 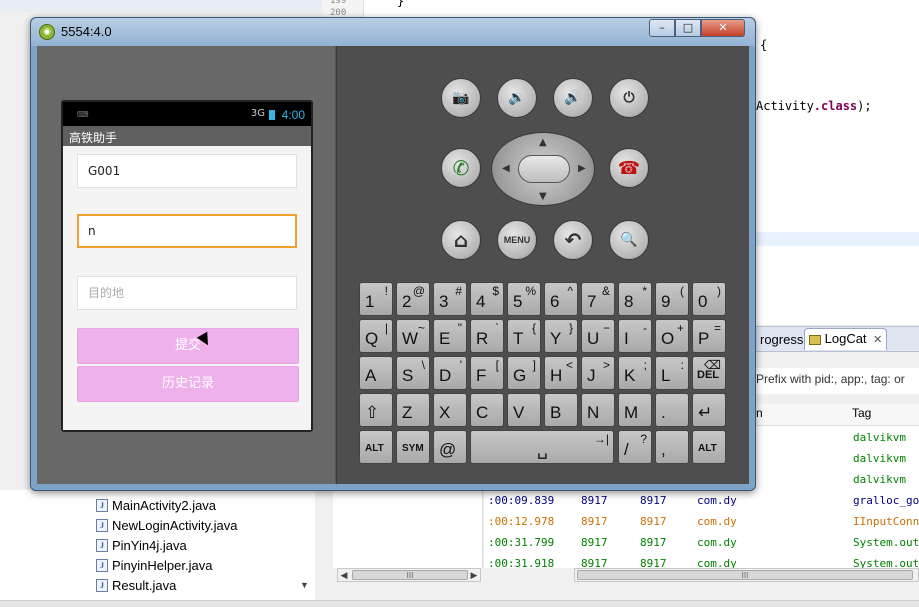 What do you see at coordinates (830, 379) in the screenshot?
I see `logcat-filter-input: Prefix with pid:, app:, tag: or` at bounding box center [830, 379].